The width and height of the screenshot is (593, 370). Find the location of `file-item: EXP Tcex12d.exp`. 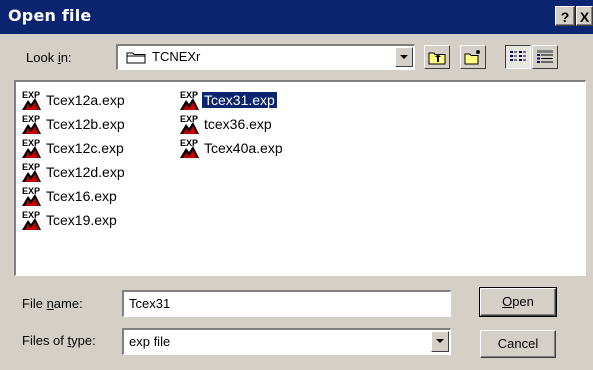

file-item: EXP Tcex12d.exp is located at coordinates (73, 172).